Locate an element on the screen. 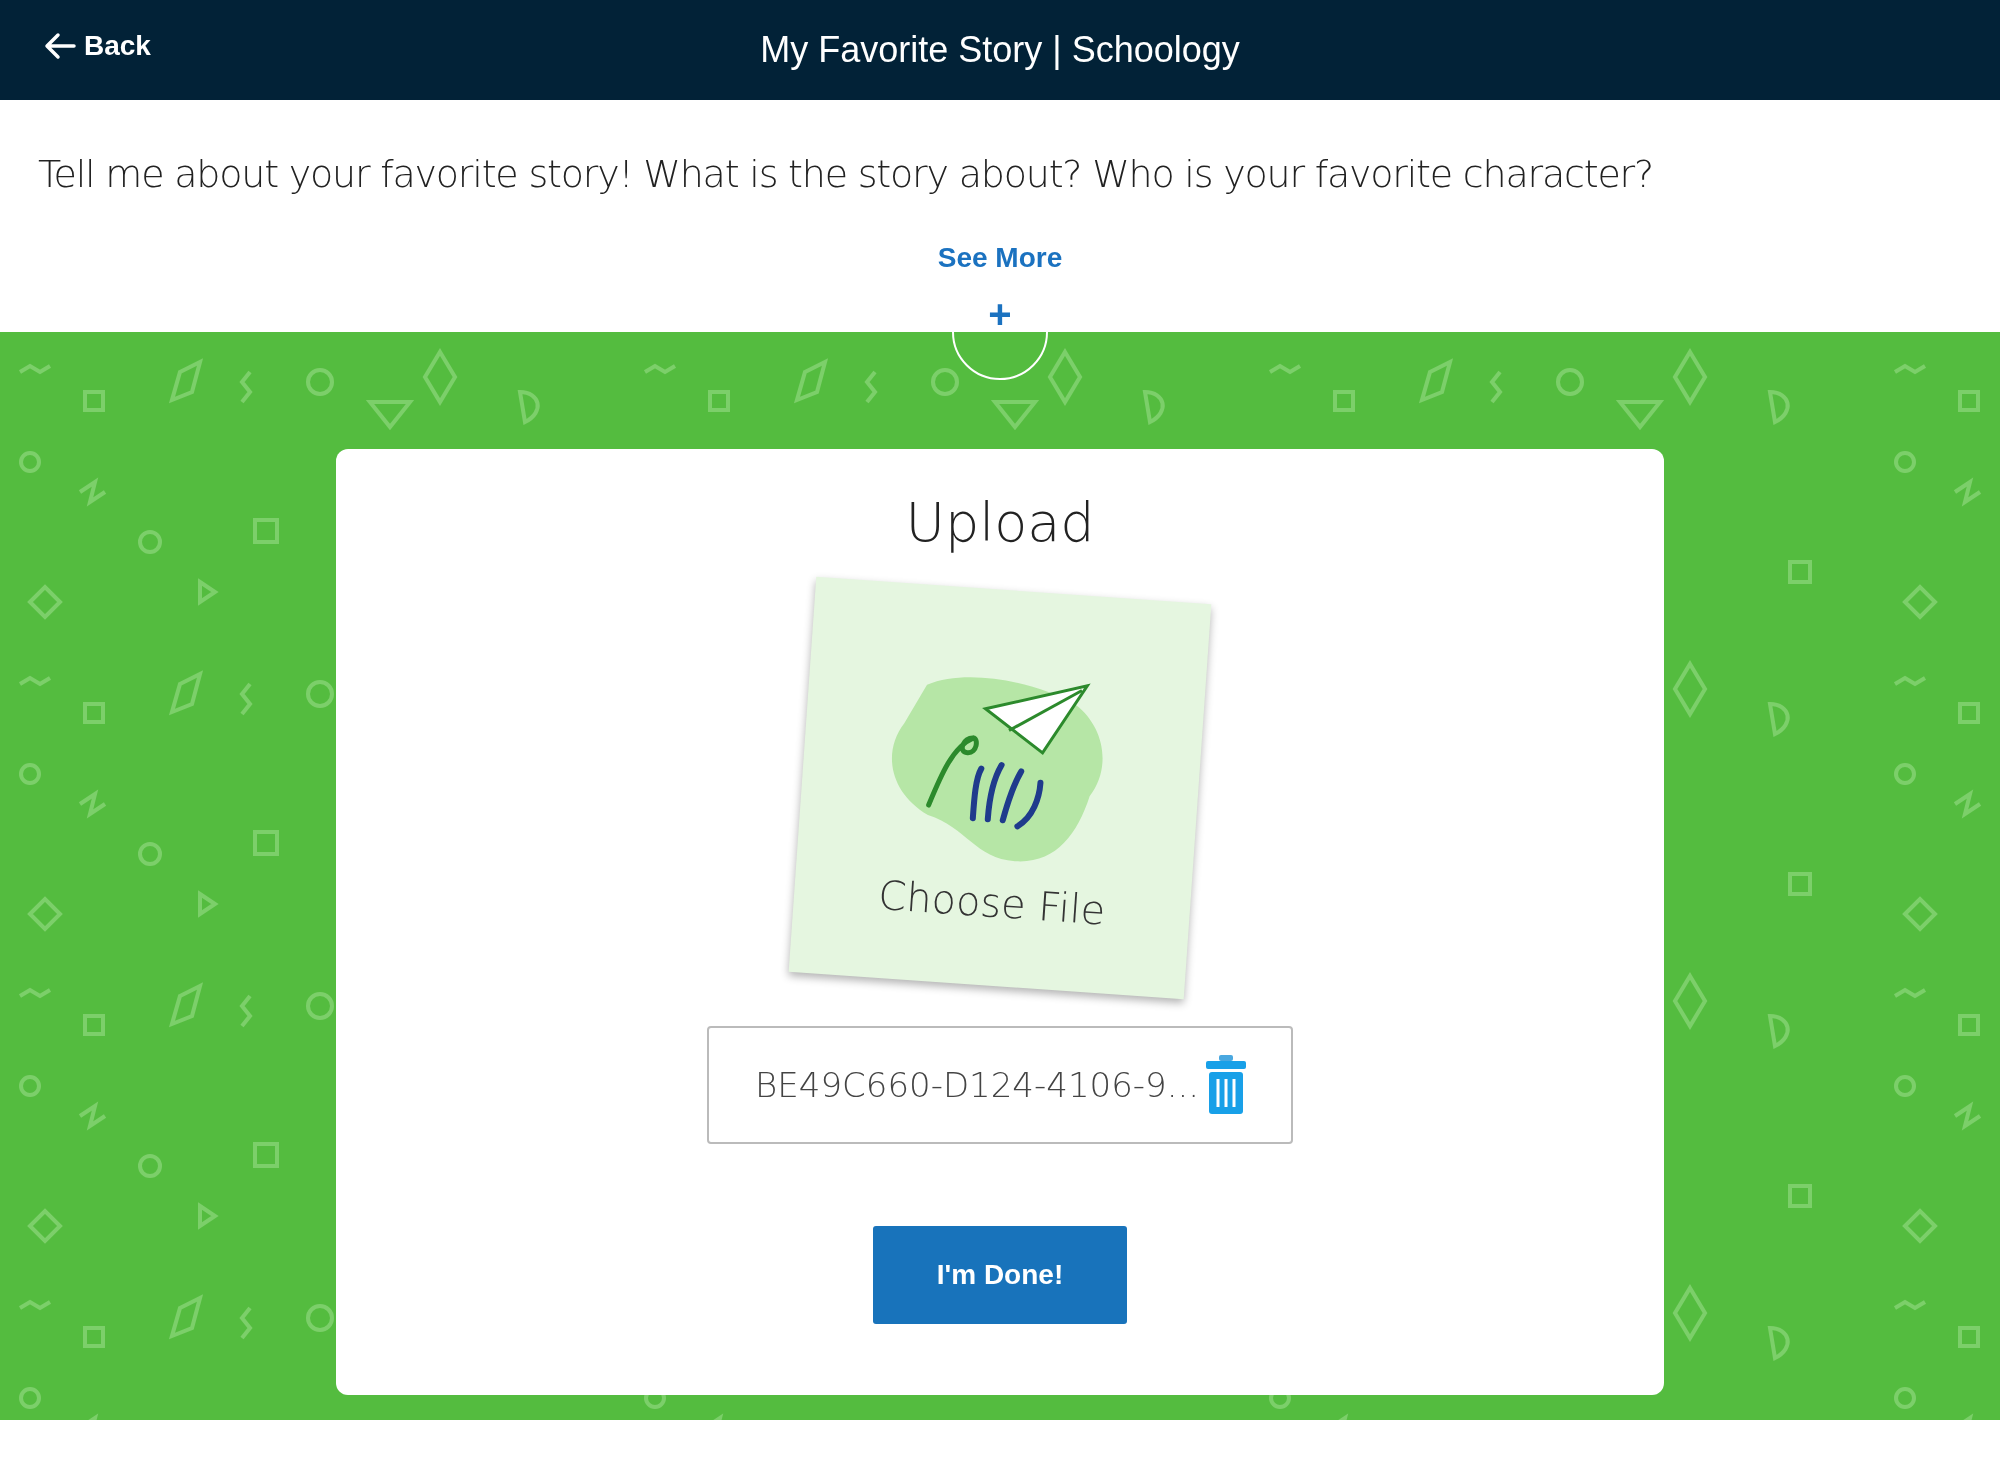 This screenshot has height=1463, width=2000. done-button: I'm Done! is located at coordinates (1000, 1275).